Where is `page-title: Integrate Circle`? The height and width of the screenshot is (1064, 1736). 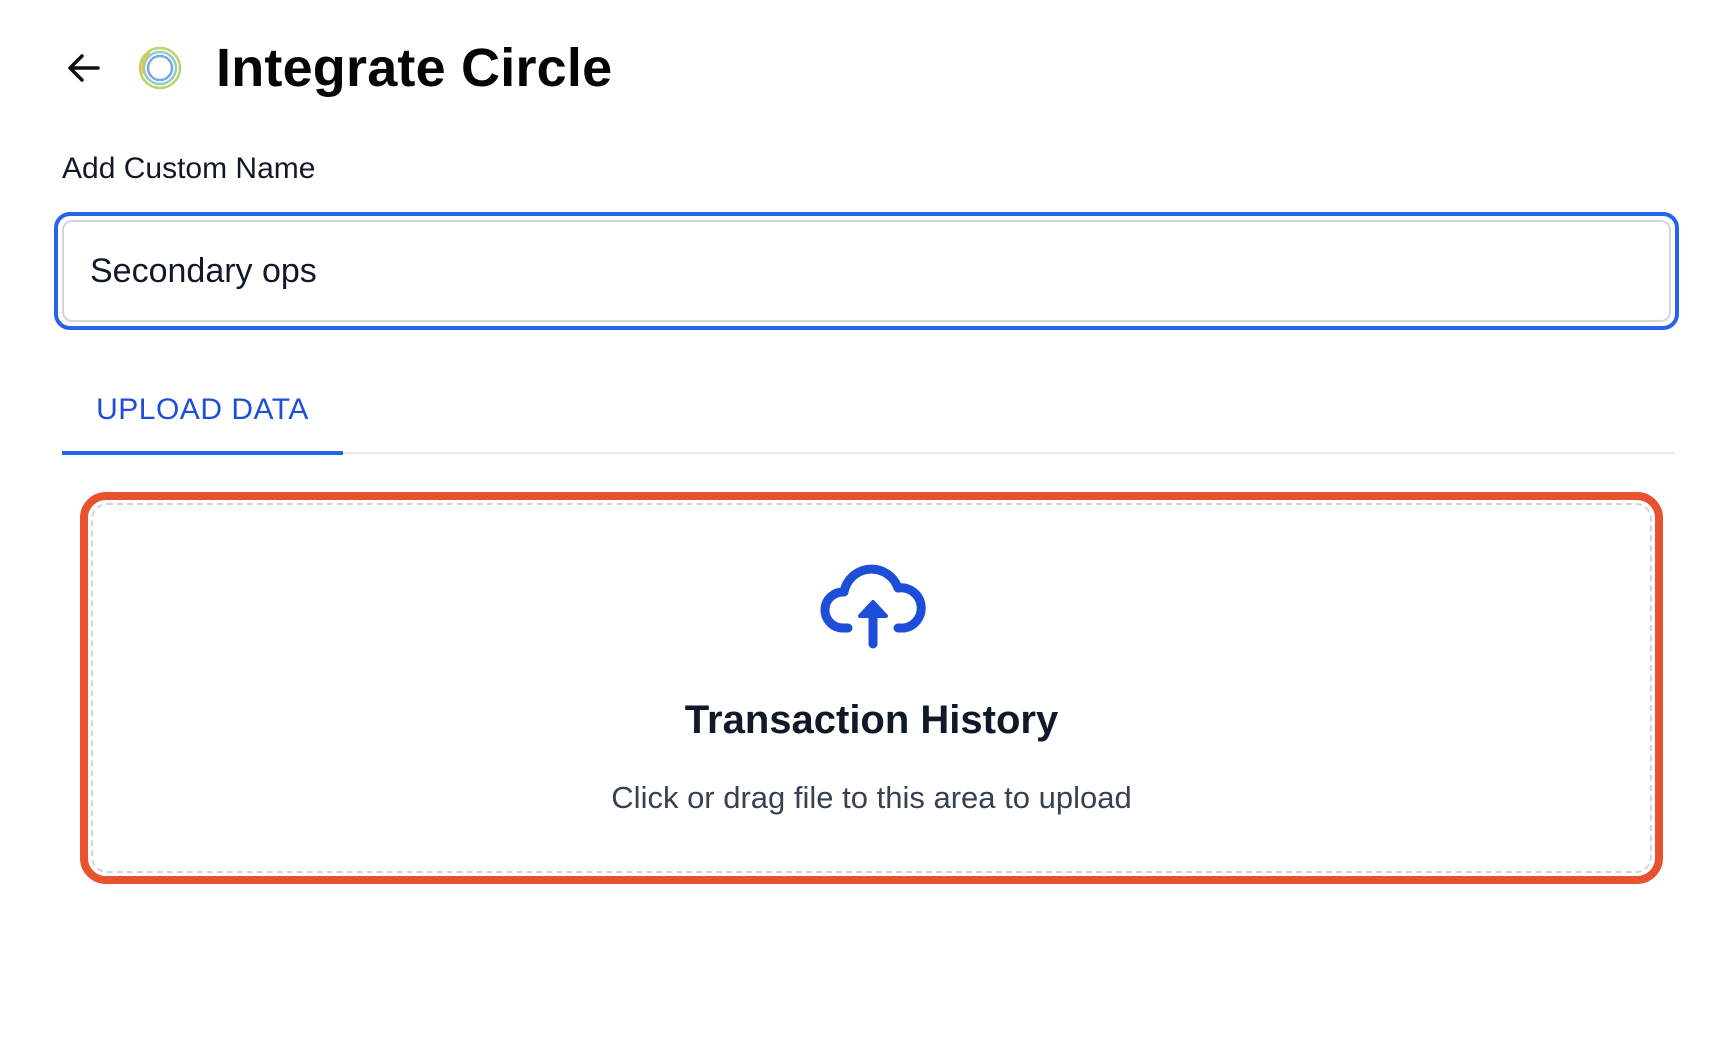 page-title: Integrate Circle is located at coordinates (414, 68).